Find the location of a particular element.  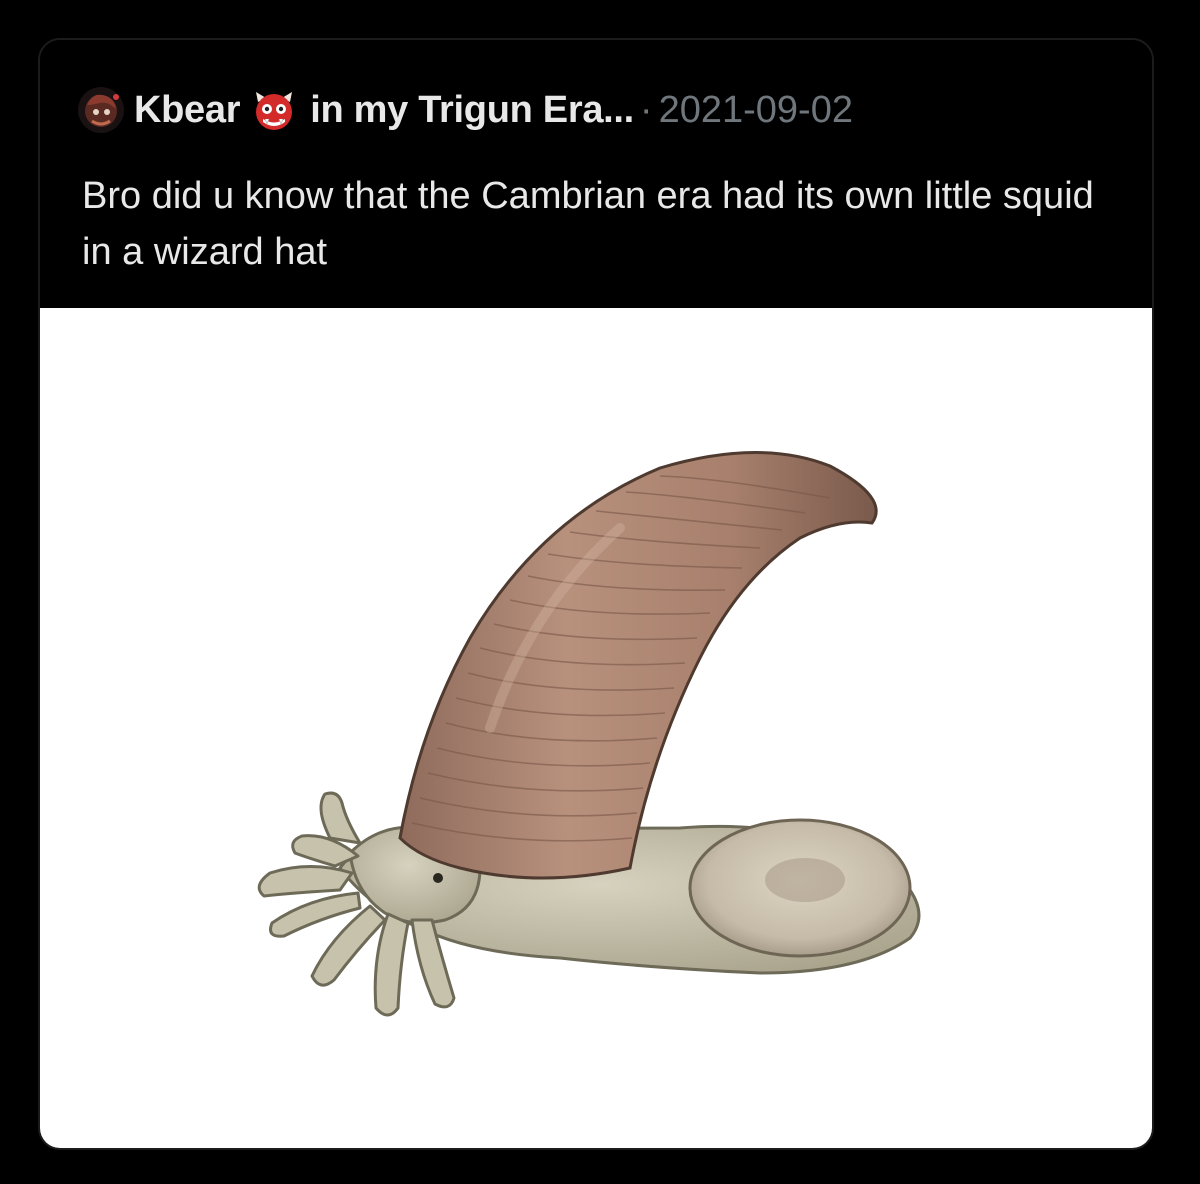

author-row: Kbear in my Trigun Era... · 2021-09-02 is located at coordinates (465, 110).